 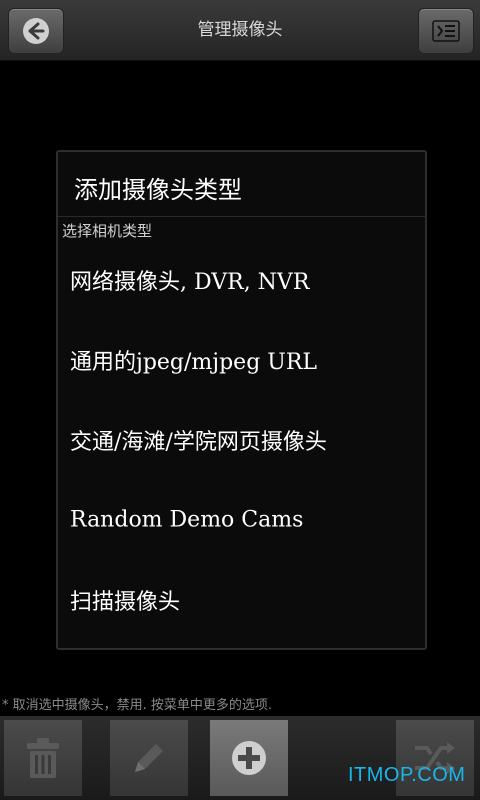 I want to click on trash-icon, so click(x=43, y=758).